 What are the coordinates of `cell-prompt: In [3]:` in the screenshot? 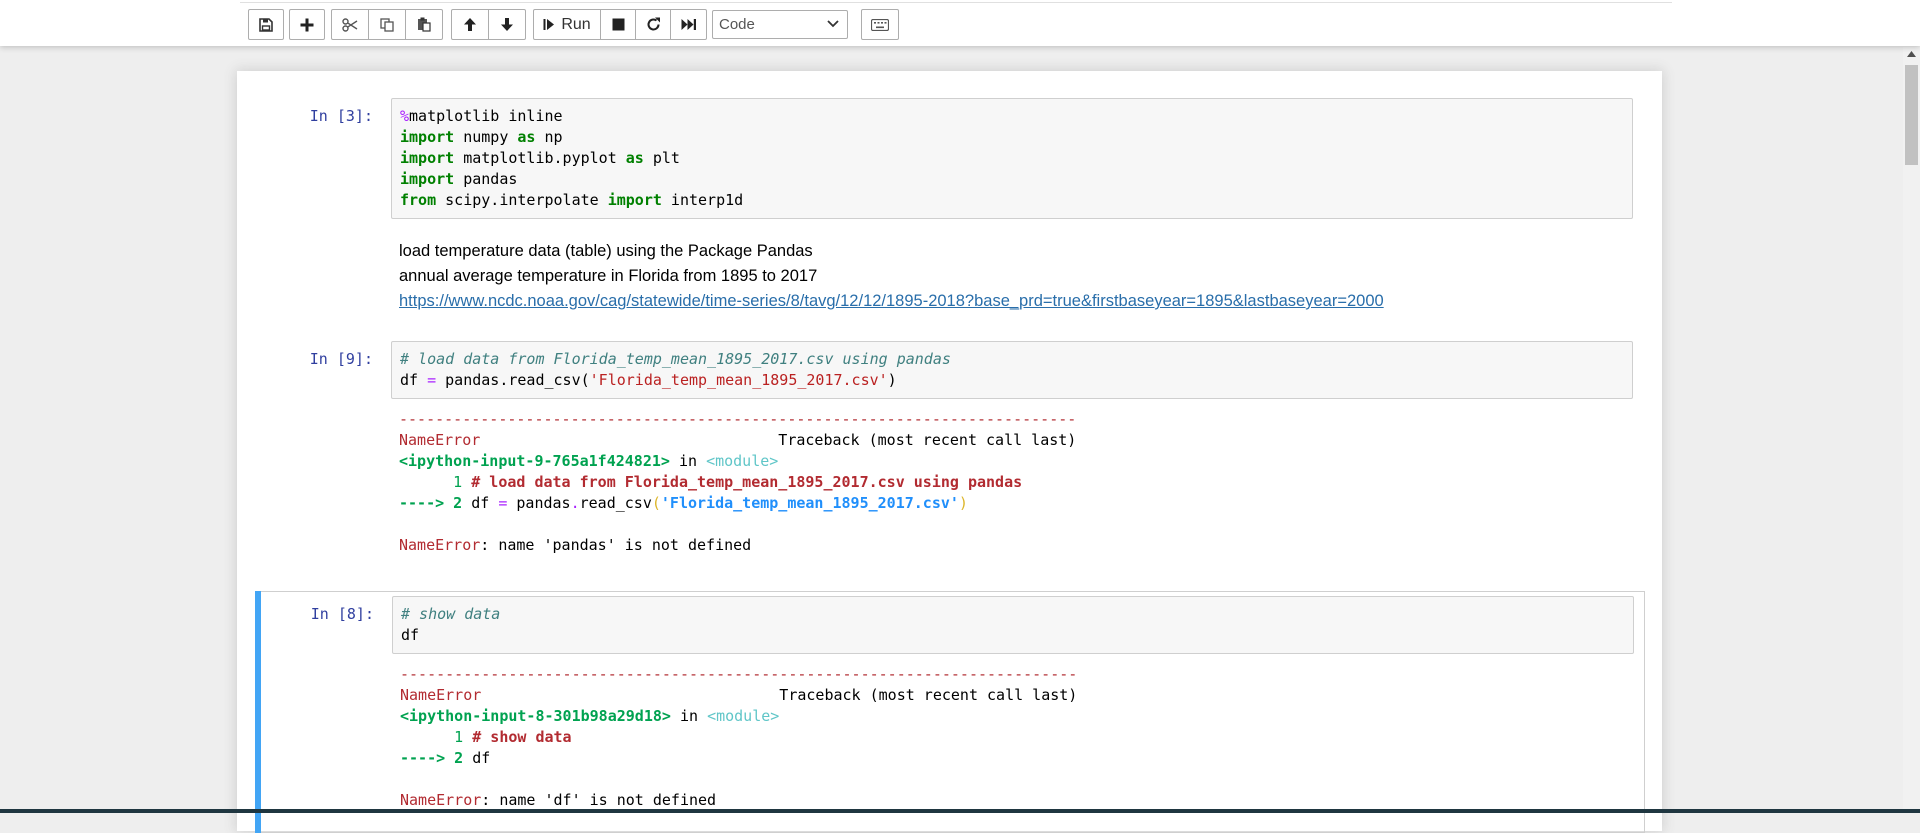 It's located at (341, 116).